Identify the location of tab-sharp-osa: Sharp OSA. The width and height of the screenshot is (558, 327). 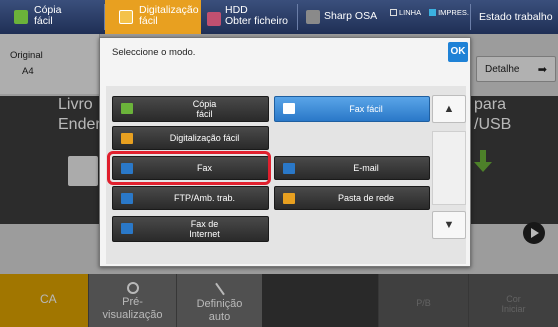
(339, 17).